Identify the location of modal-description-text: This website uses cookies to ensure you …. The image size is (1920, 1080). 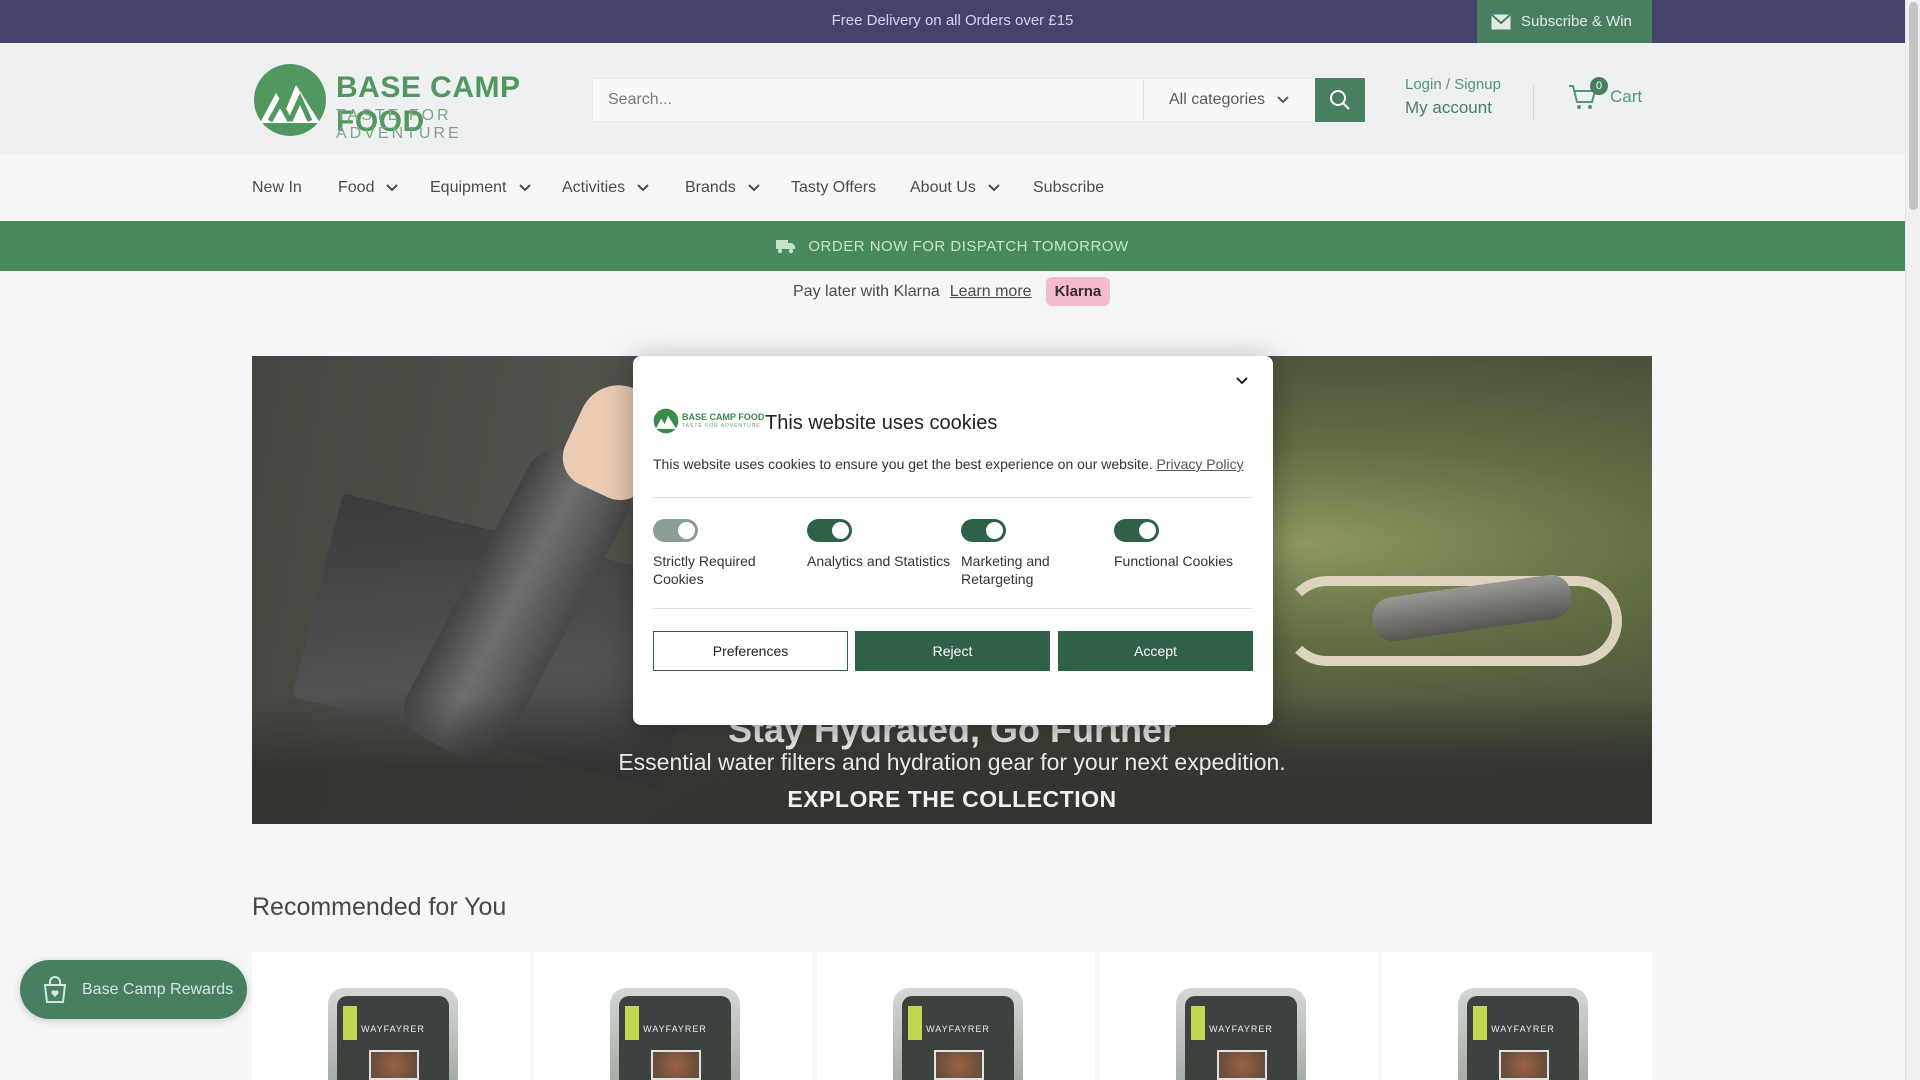
(903, 464).